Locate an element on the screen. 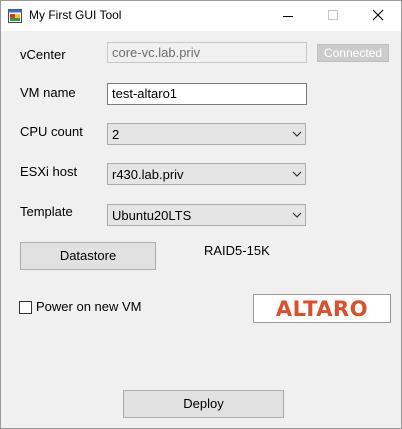 This screenshot has width=402, height=429. datastore-button: Datastore is located at coordinates (88, 256).